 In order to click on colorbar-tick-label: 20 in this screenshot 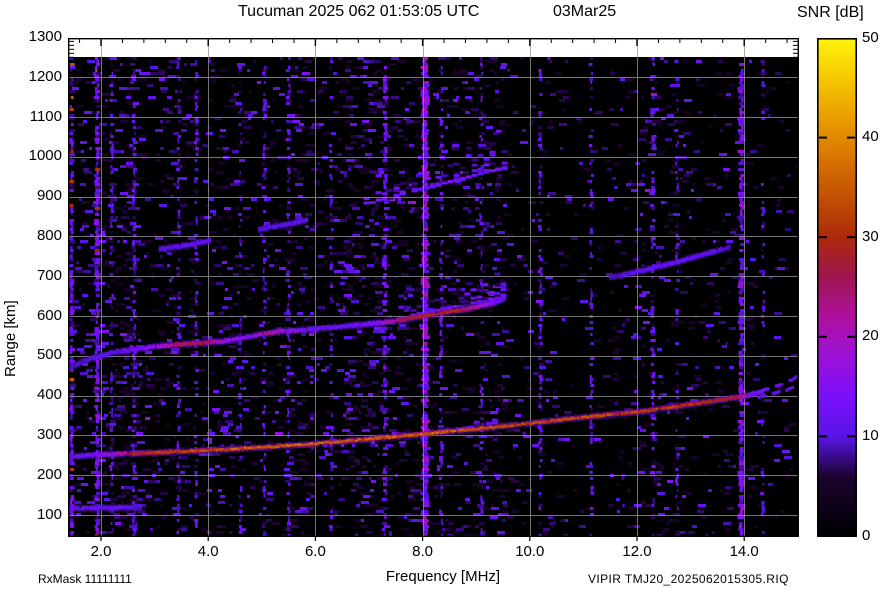, I will do `click(870, 336)`.